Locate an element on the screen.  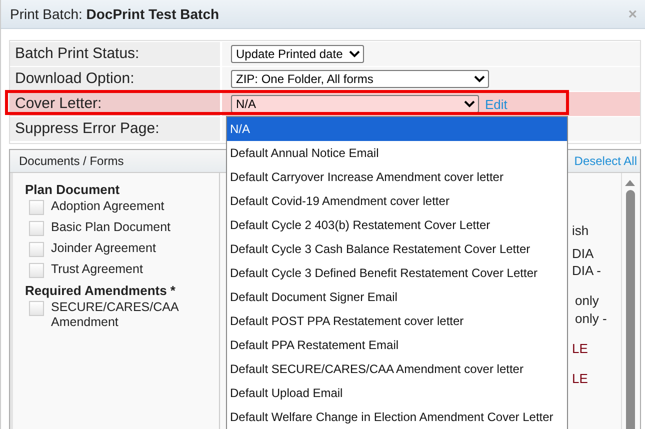
dropdown-option: Default Cycle 3 Defined Benefit Restatement Cover Letter is located at coordinates (397, 273).